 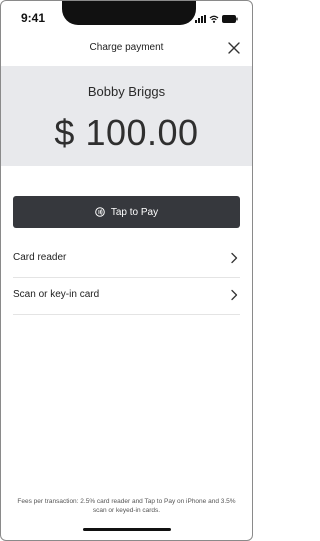 What do you see at coordinates (129, 13) in the screenshot?
I see `device-notch` at bounding box center [129, 13].